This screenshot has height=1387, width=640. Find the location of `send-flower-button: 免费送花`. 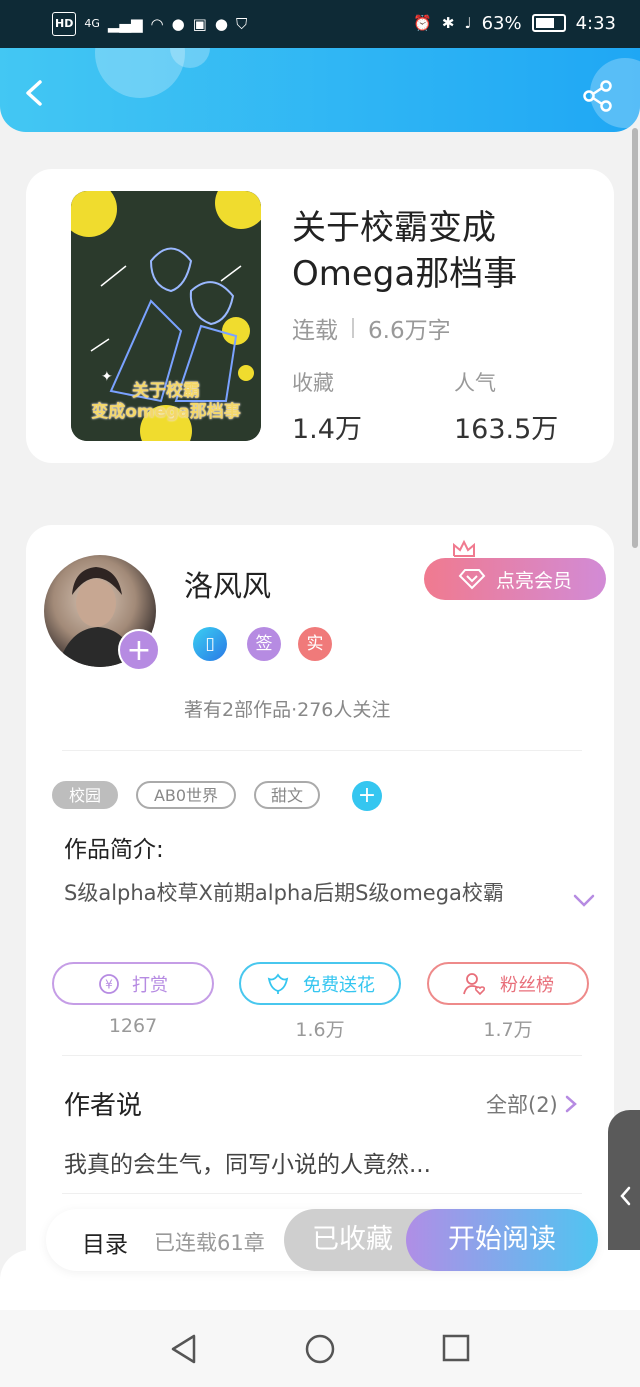

send-flower-button: 免费送花 is located at coordinates (320, 983).